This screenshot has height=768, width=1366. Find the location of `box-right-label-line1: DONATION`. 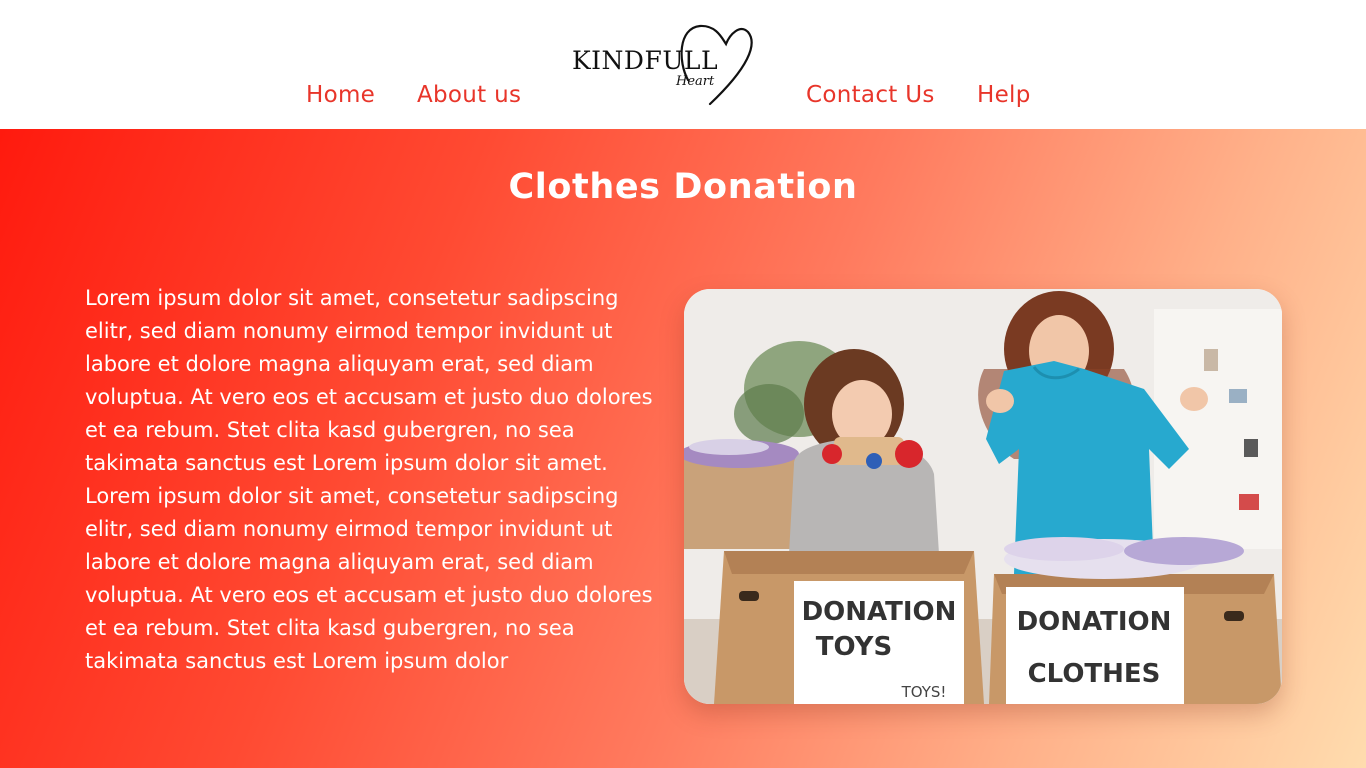

box-right-label-line1: DONATION is located at coordinates (1094, 622).